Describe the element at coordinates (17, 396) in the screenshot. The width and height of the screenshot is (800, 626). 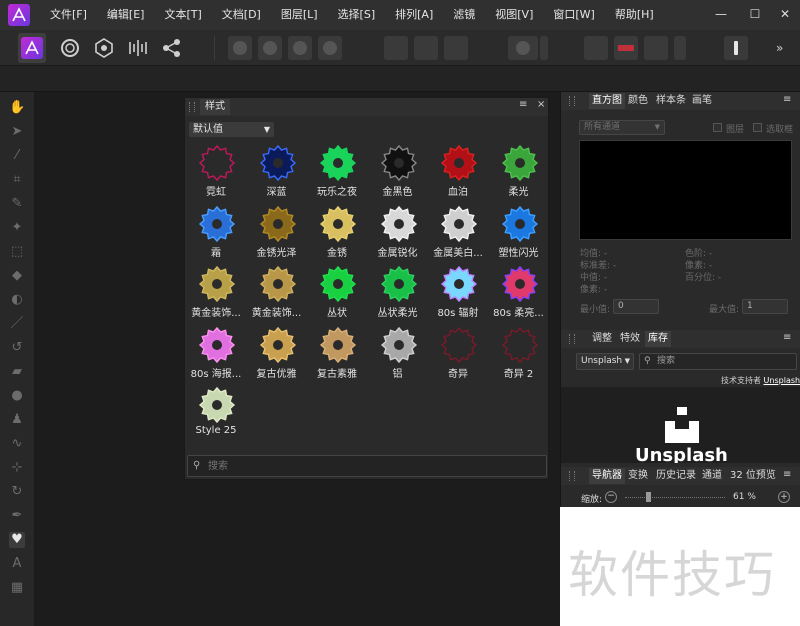
I see `blur-tool-icon: ●` at that location.